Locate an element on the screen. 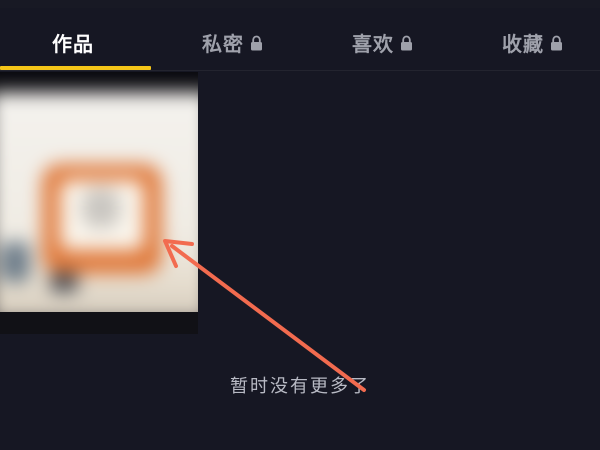 The height and width of the screenshot is (450, 600). tab-works-label: 作品 is located at coordinates (73, 43).